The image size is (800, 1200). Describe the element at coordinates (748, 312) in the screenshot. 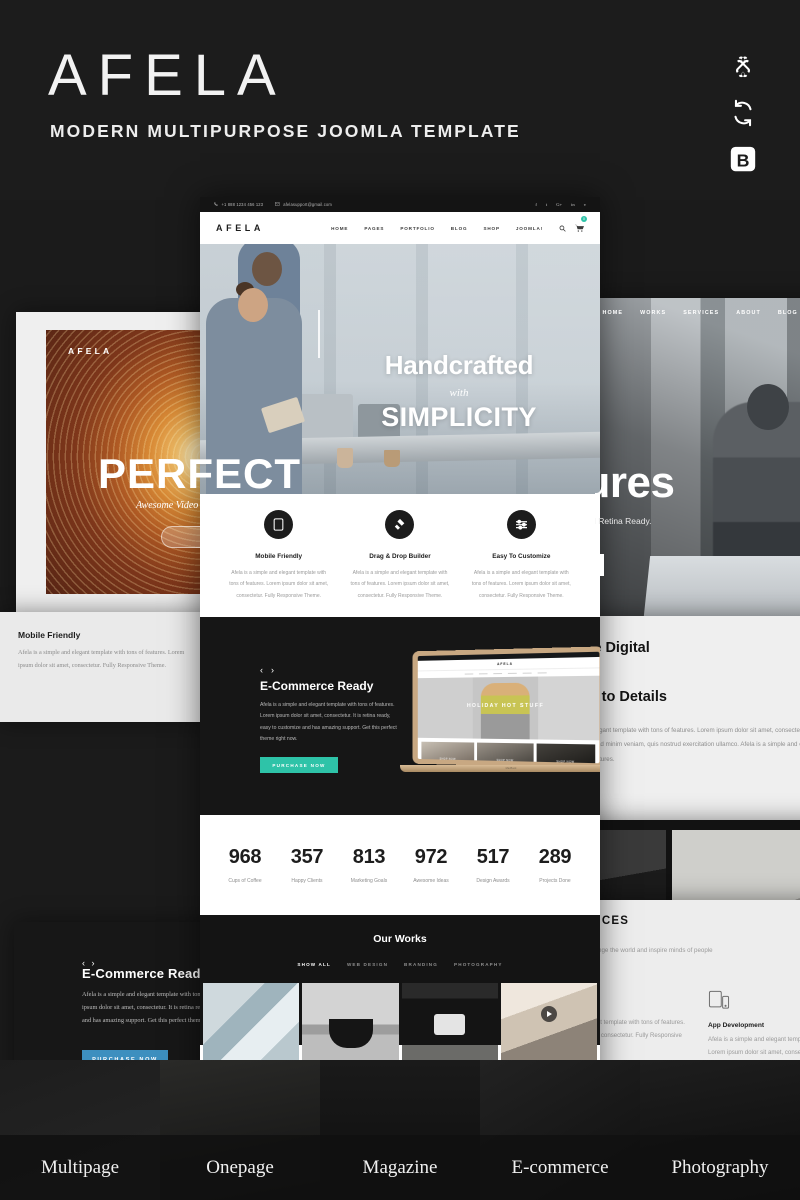

I see `bg-nav-item: ABOUT` at that location.